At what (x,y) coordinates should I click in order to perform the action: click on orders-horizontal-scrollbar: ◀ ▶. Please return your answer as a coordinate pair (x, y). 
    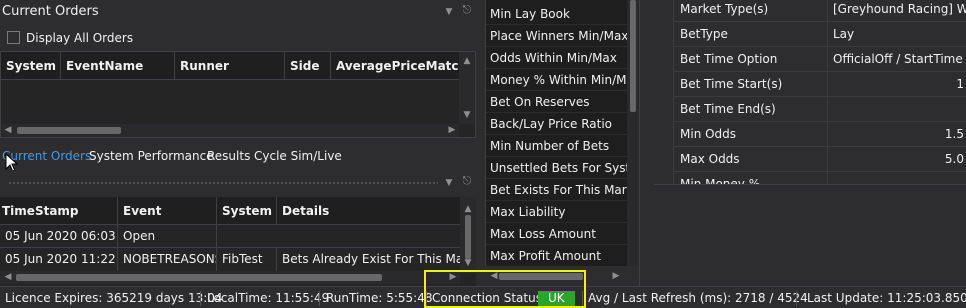
    Looking at the image, I should click on (230, 130).